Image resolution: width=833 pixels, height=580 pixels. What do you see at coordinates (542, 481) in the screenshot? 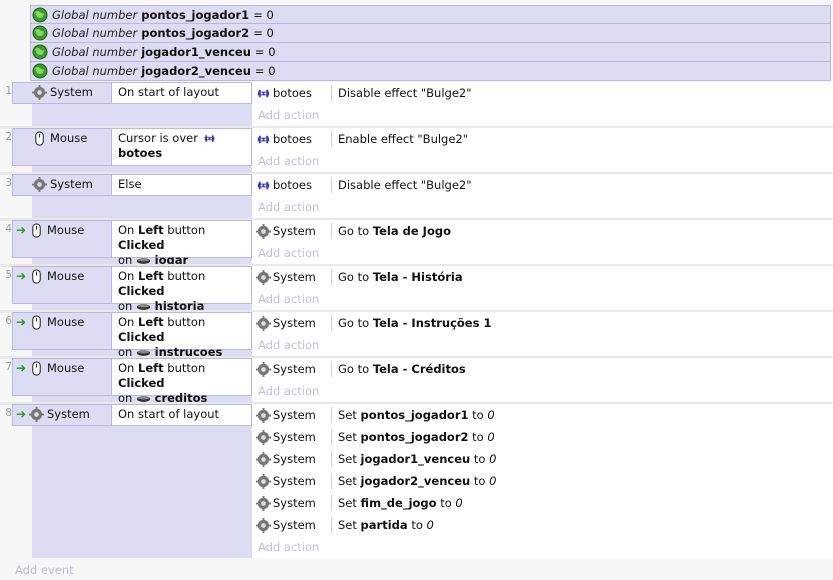
I see `action-row: System Set jogador2_venceu to 0` at bounding box center [542, 481].